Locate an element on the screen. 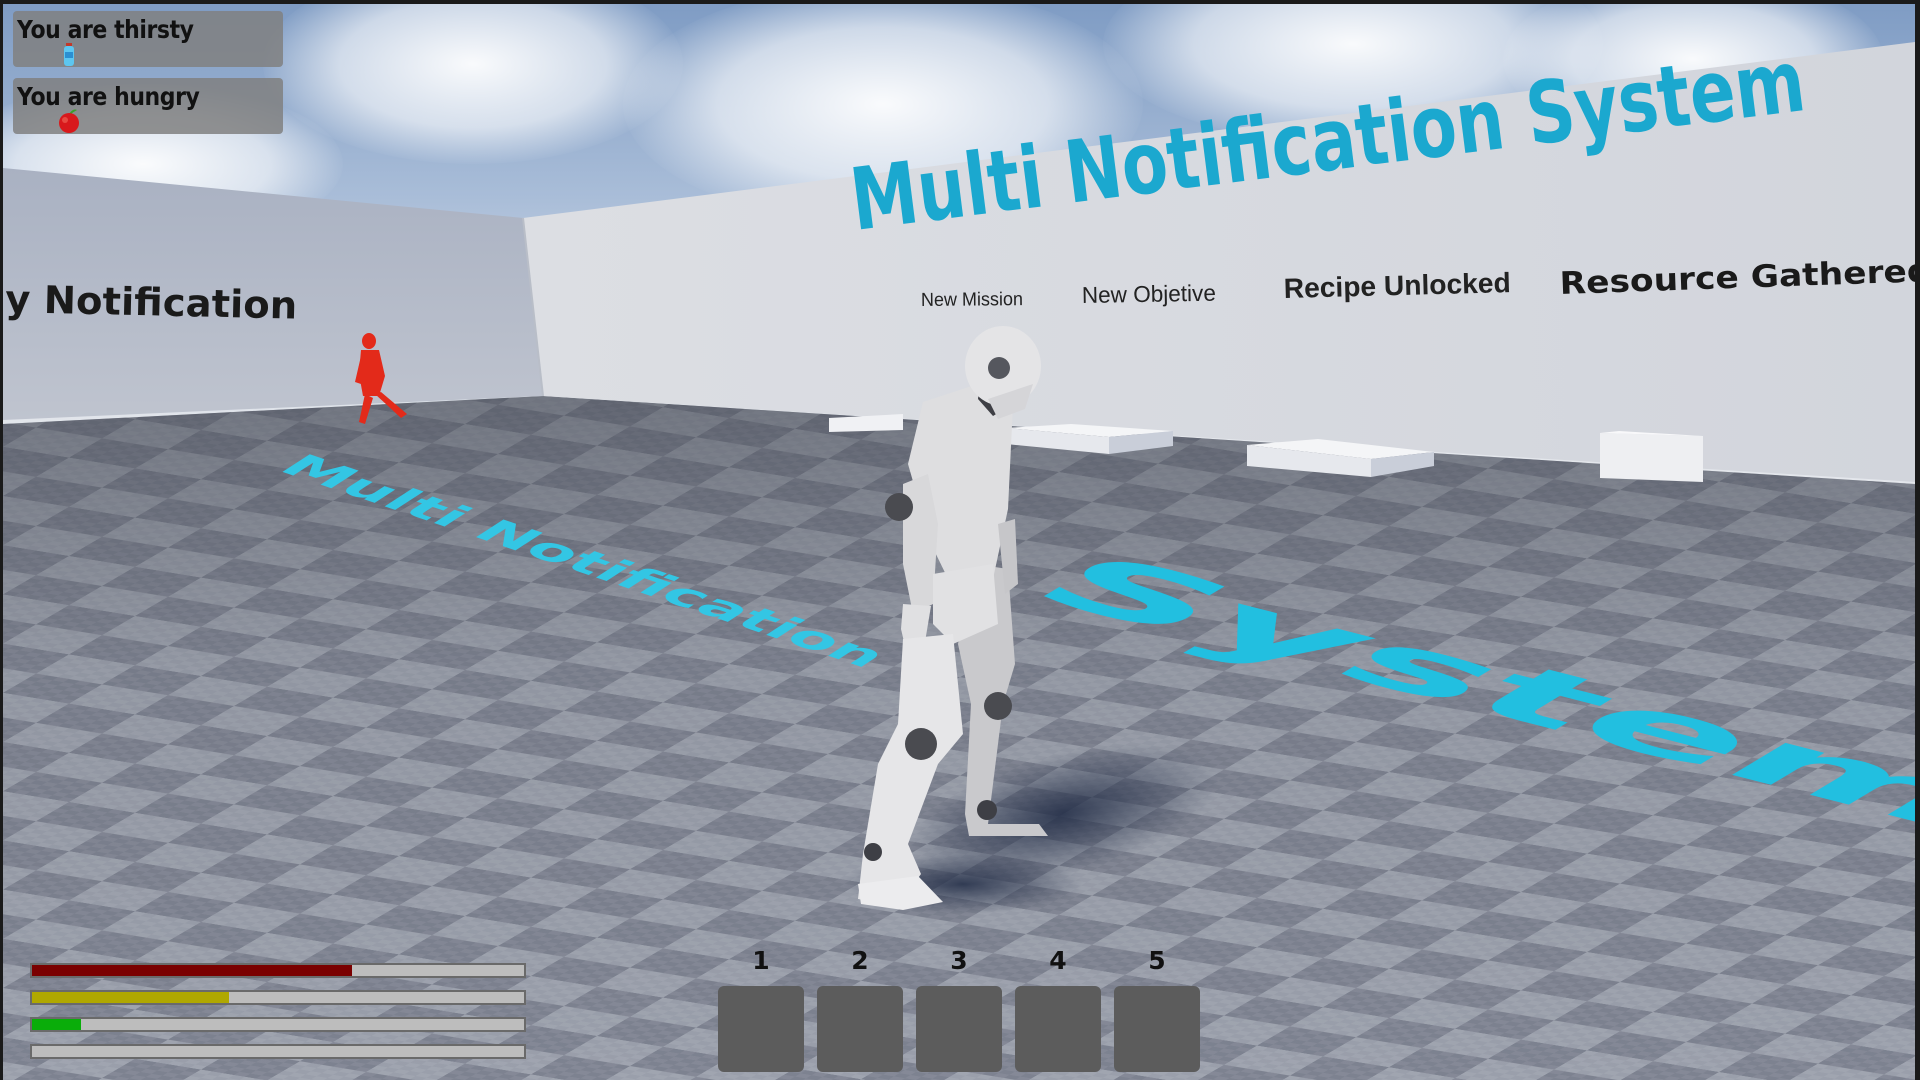 Image resolution: width=1920 pixels, height=1080 pixels. wall-label-new-mission: New Mission is located at coordinates (972, 300).